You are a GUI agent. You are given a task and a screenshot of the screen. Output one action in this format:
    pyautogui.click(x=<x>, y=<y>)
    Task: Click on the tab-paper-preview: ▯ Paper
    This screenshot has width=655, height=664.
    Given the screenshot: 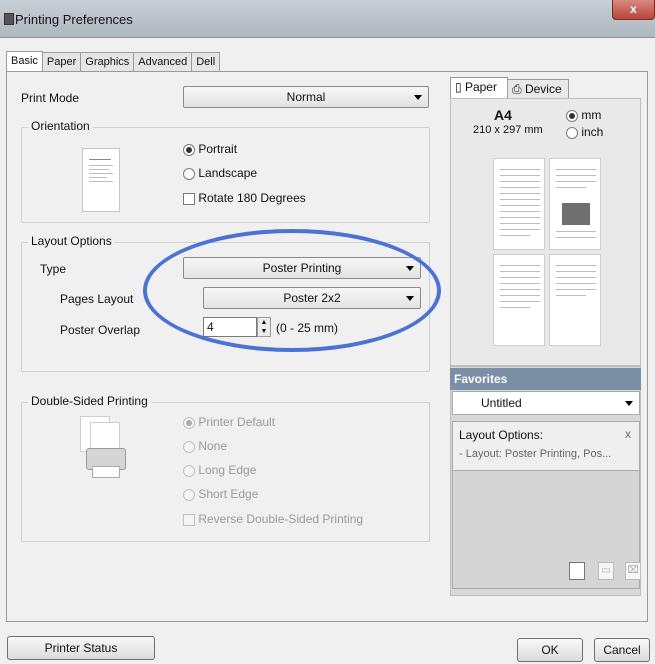 What is the action you would take?
    pyautogui.click(x=479, y=87)
    